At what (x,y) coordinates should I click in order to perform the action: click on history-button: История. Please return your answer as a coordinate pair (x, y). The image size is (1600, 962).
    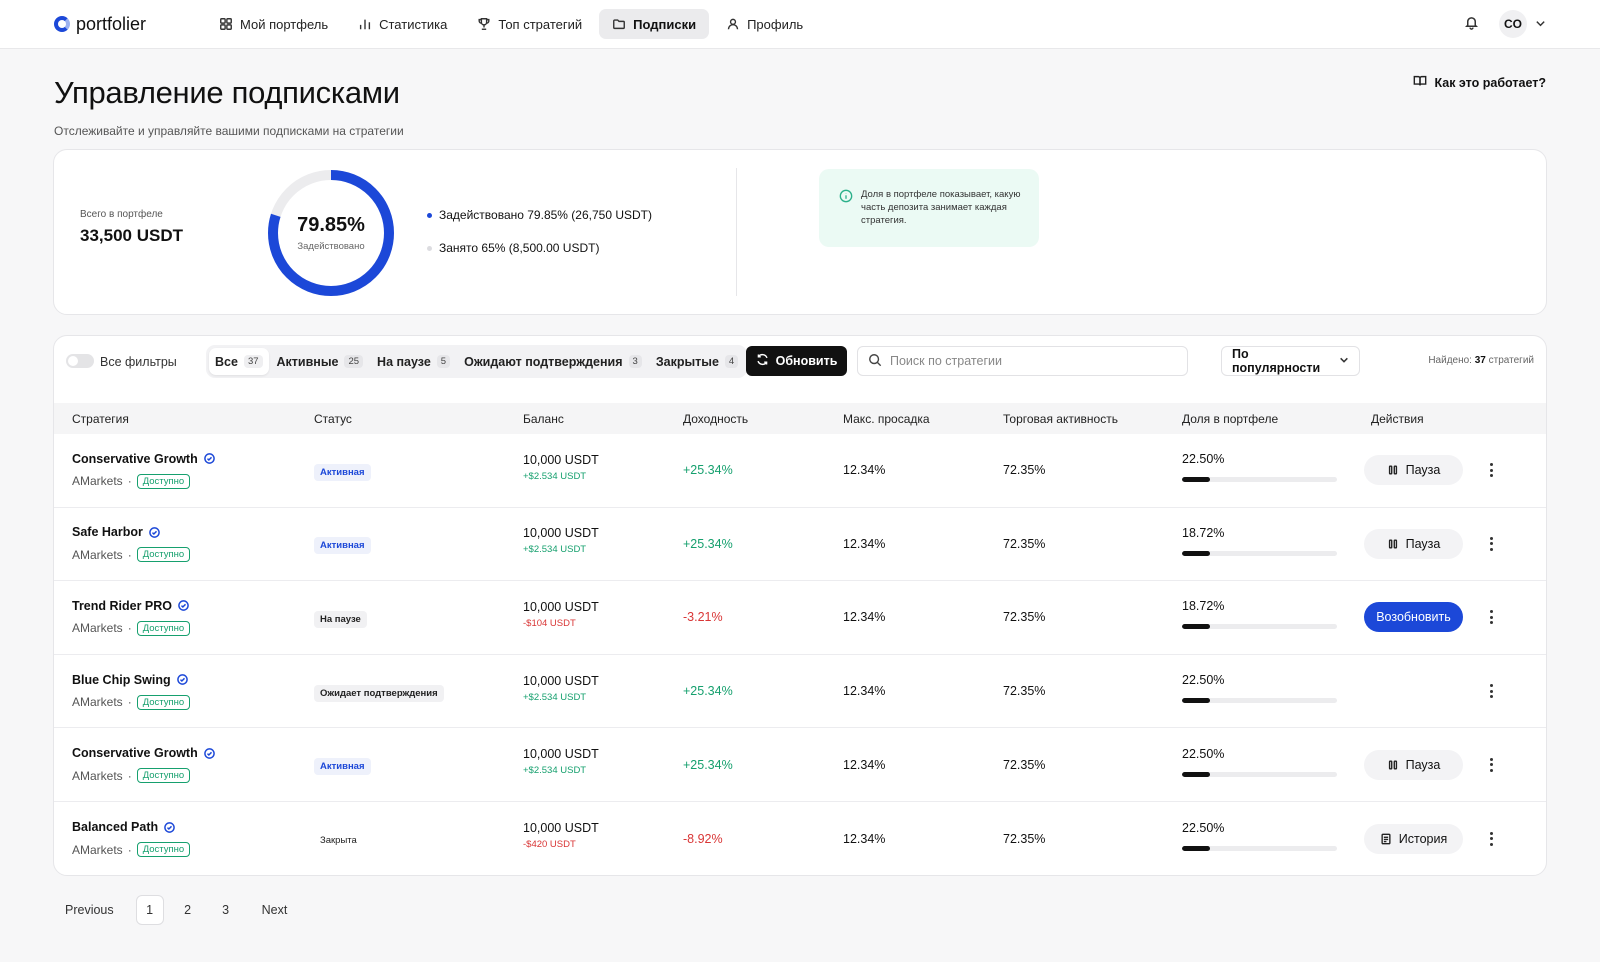
    Looking at the image, I should click on (1413, 838).